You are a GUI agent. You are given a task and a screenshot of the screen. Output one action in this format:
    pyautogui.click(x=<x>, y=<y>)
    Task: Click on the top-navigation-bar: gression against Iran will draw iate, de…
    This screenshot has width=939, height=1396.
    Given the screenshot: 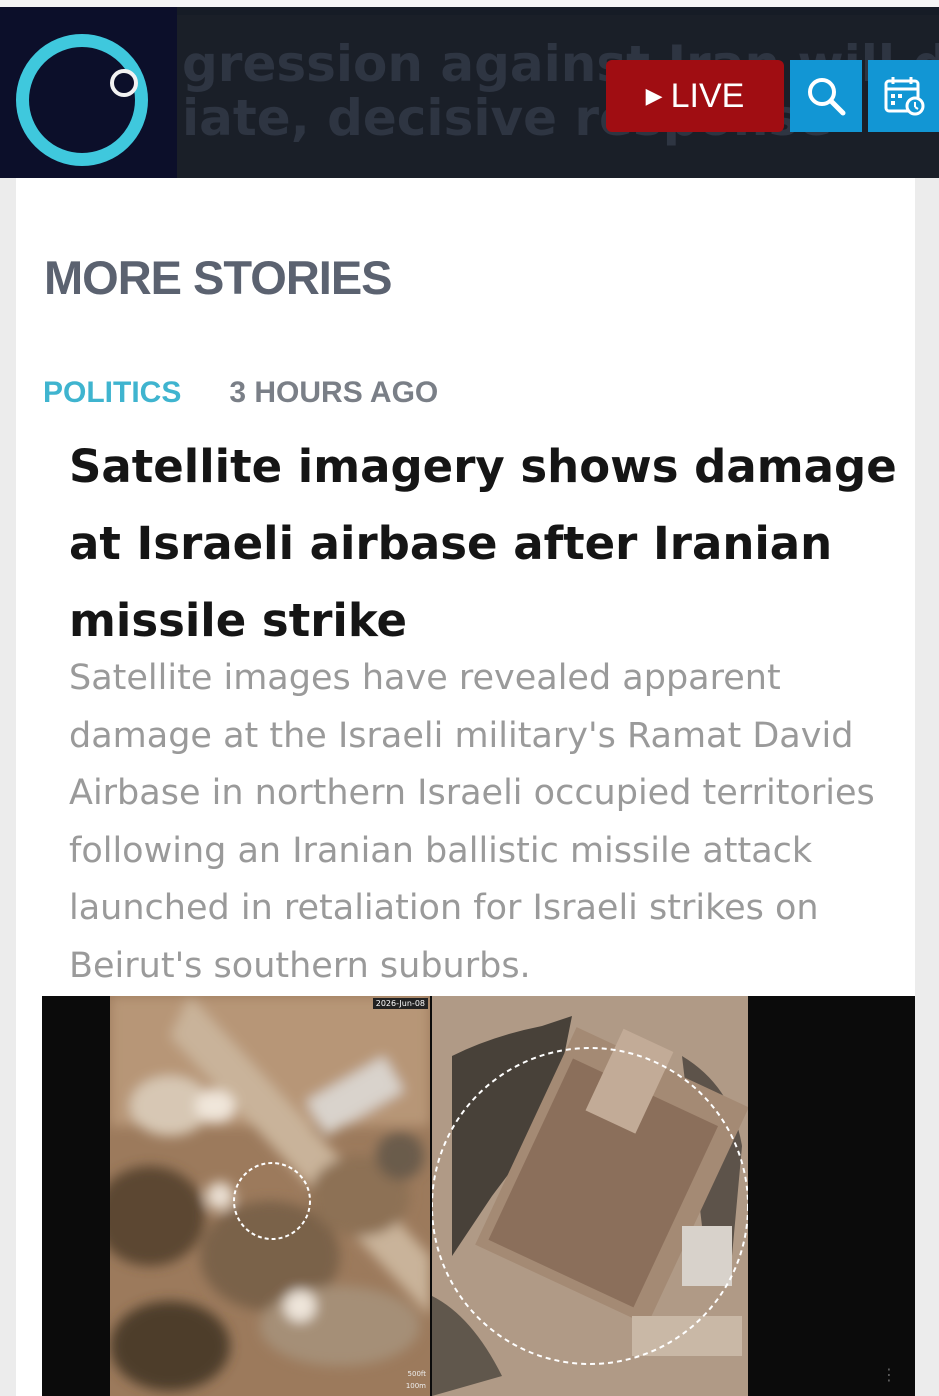 What is the action you would take?
    pyautogui.click(x=469, y=89)
    